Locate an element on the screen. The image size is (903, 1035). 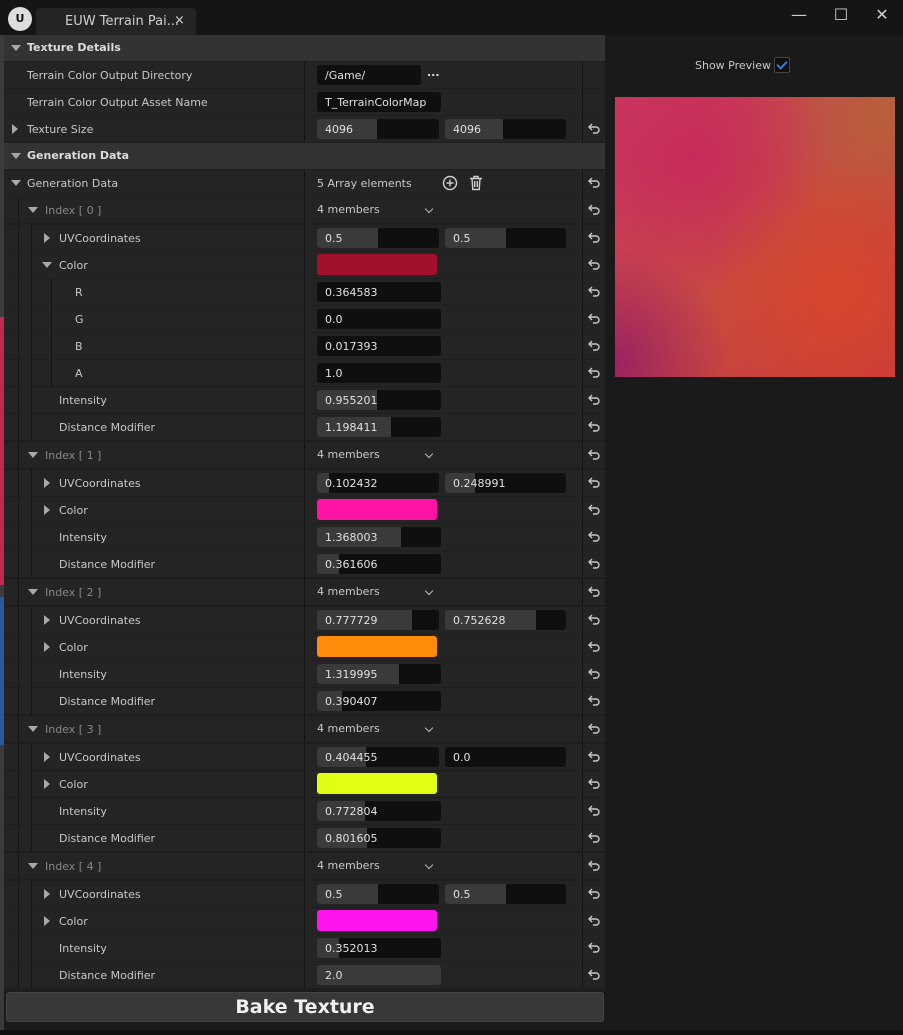
channel-r-field: 0.364583 is located at coordinates (379, 292).